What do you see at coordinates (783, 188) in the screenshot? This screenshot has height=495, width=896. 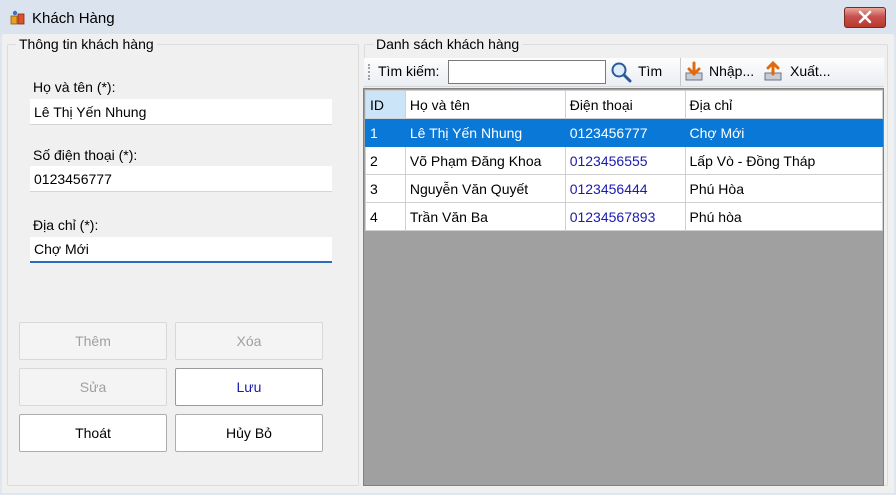 I see `cell-address: Phú Hòa` at bounding box center [783, 188].